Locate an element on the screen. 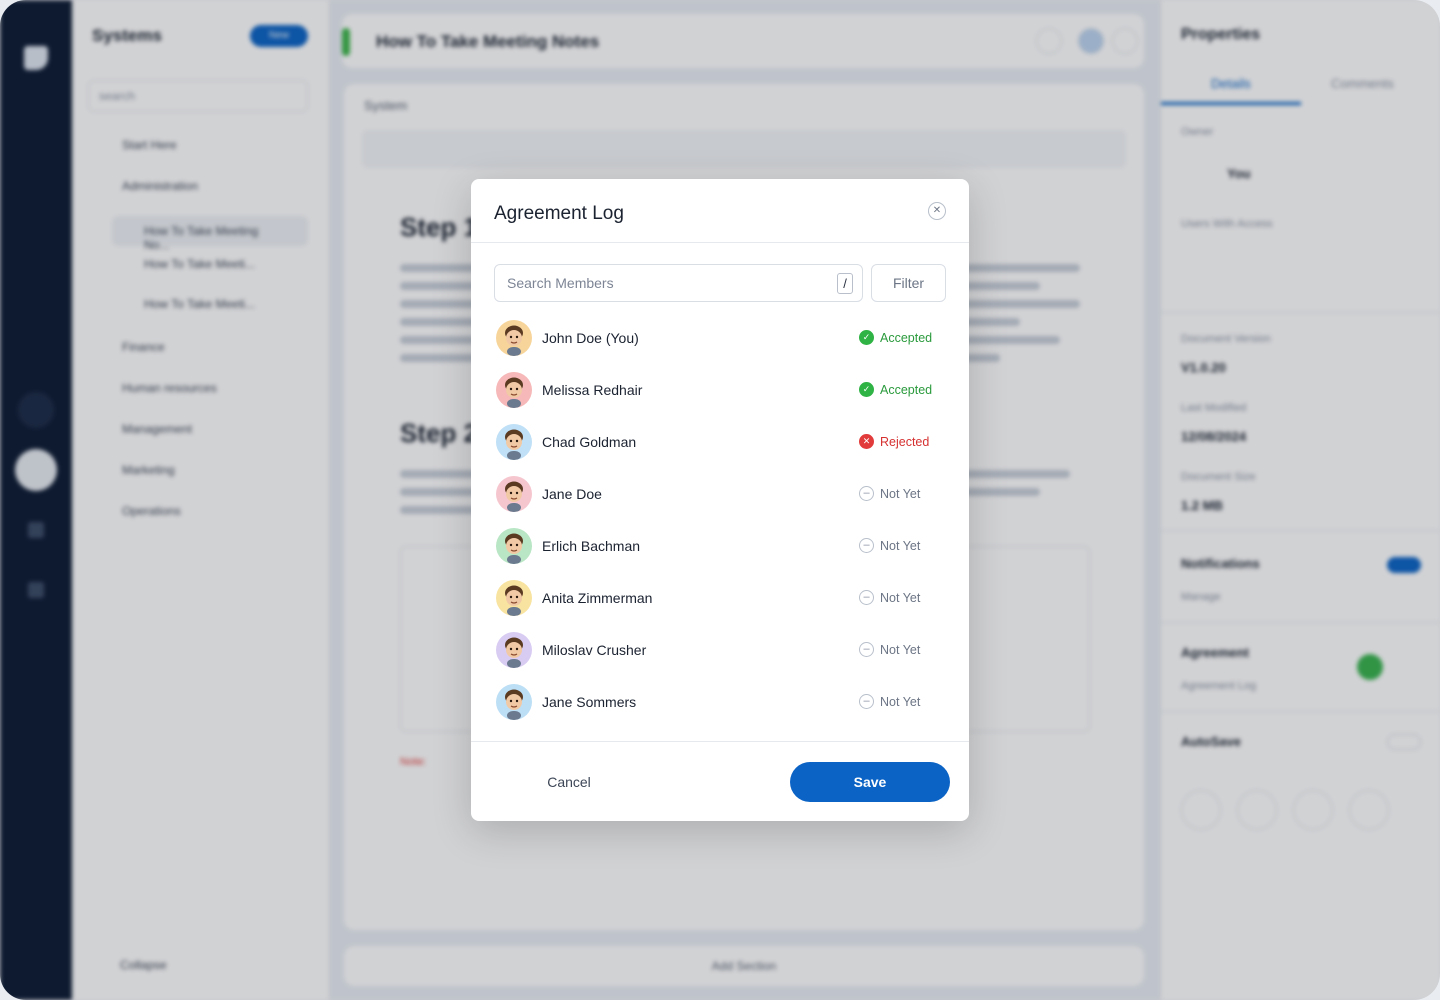  member-row: Chad Goldman ✕ Rejected is located at coordinates (720, 443).